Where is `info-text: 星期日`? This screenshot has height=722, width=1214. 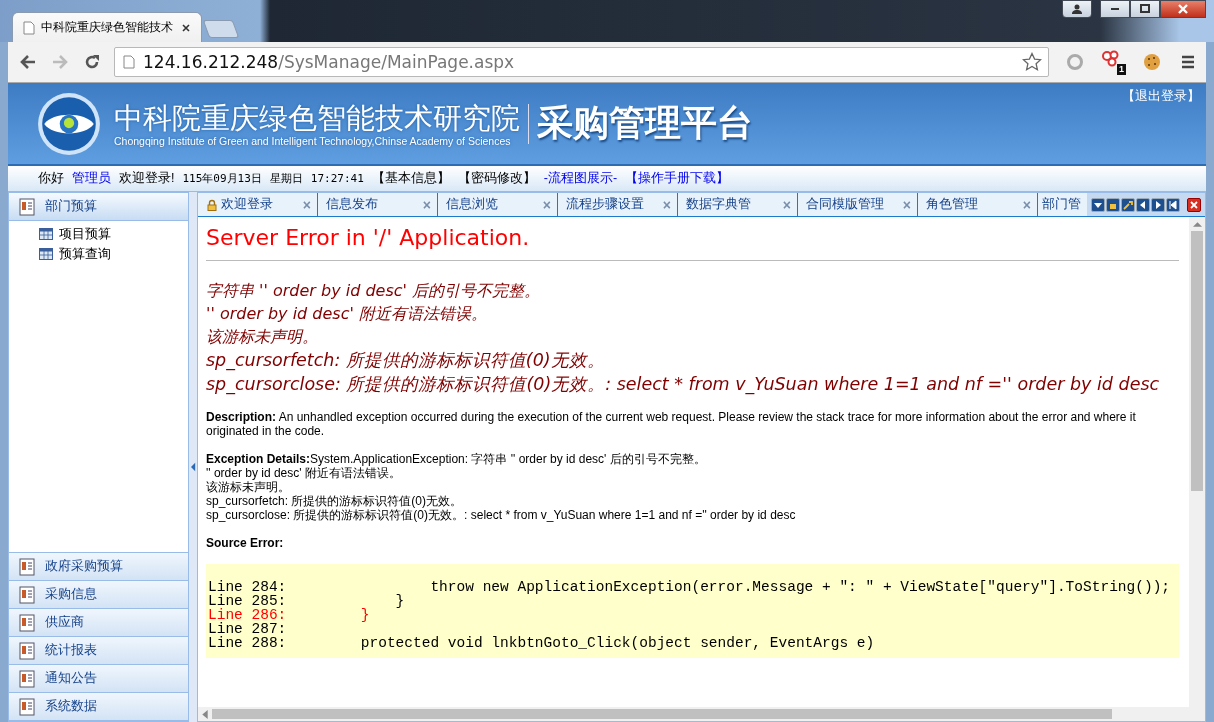 info-text: 星期日 is located at coordinates (286, 178).